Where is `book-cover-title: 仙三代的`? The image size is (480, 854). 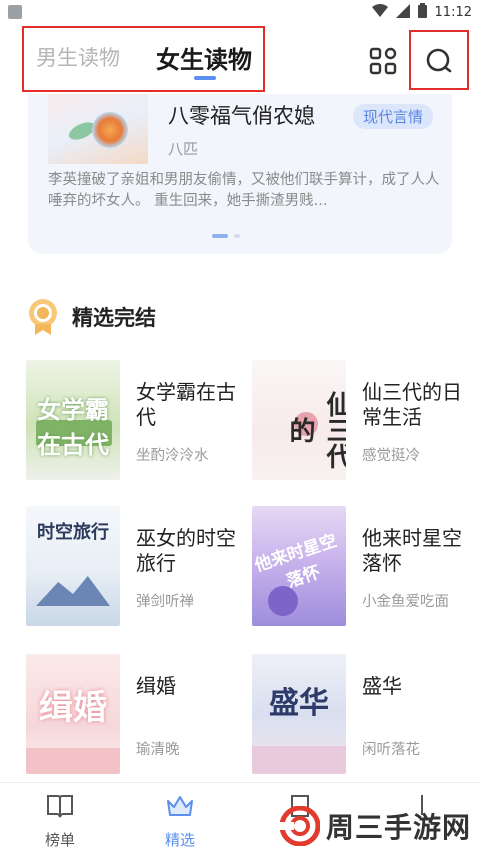 book-cover-title: 仙三代的 is located at coordinates (315, 430).